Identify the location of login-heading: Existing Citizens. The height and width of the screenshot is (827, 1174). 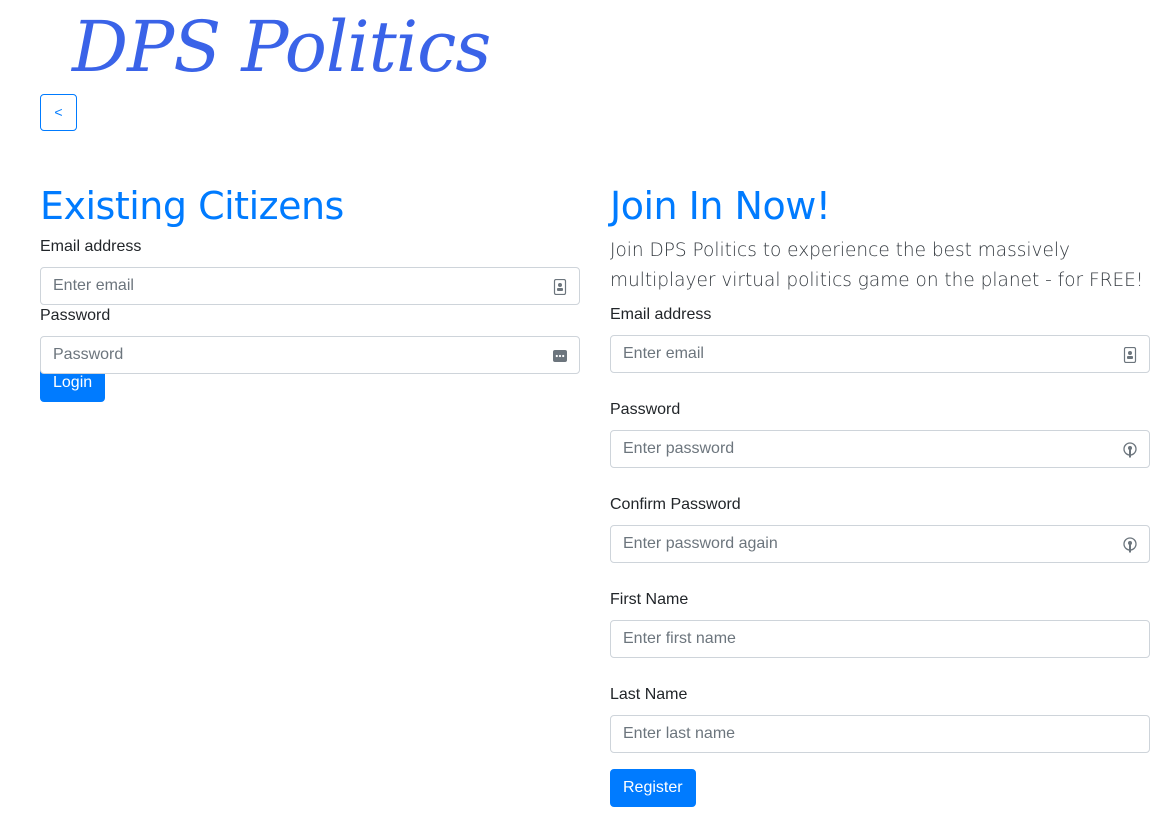
(192, 206).